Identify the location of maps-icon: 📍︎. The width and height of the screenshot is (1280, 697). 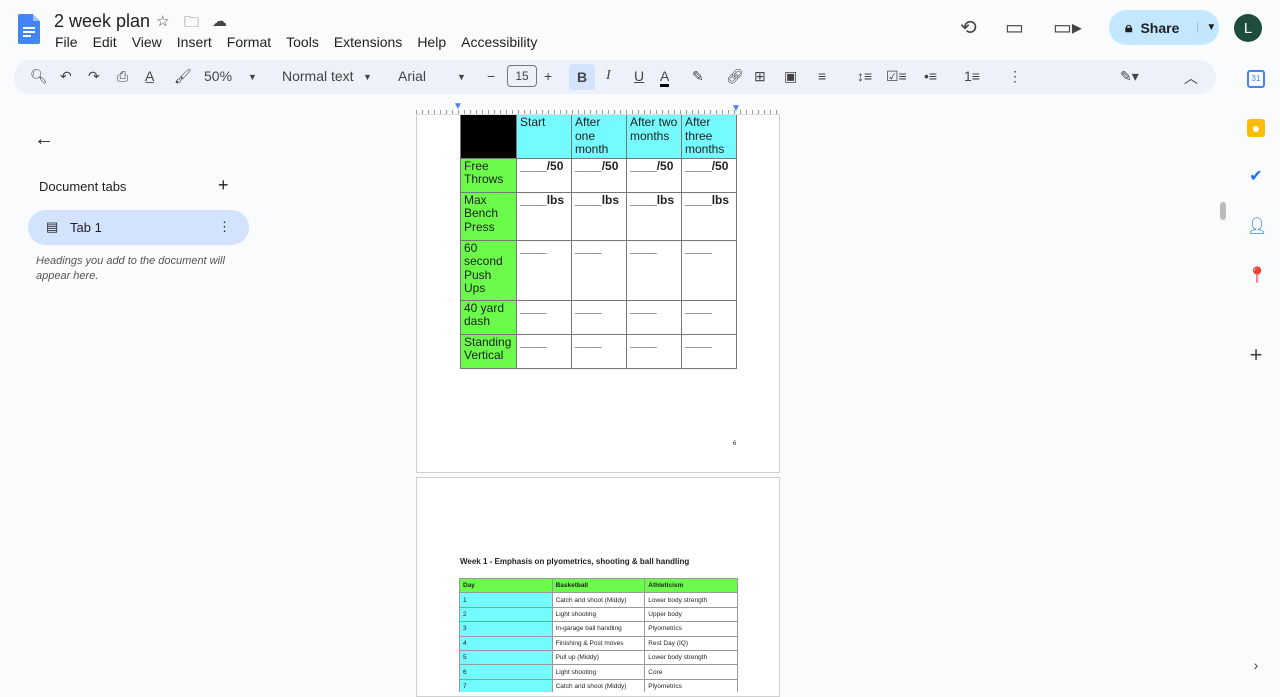
(1257, 276).